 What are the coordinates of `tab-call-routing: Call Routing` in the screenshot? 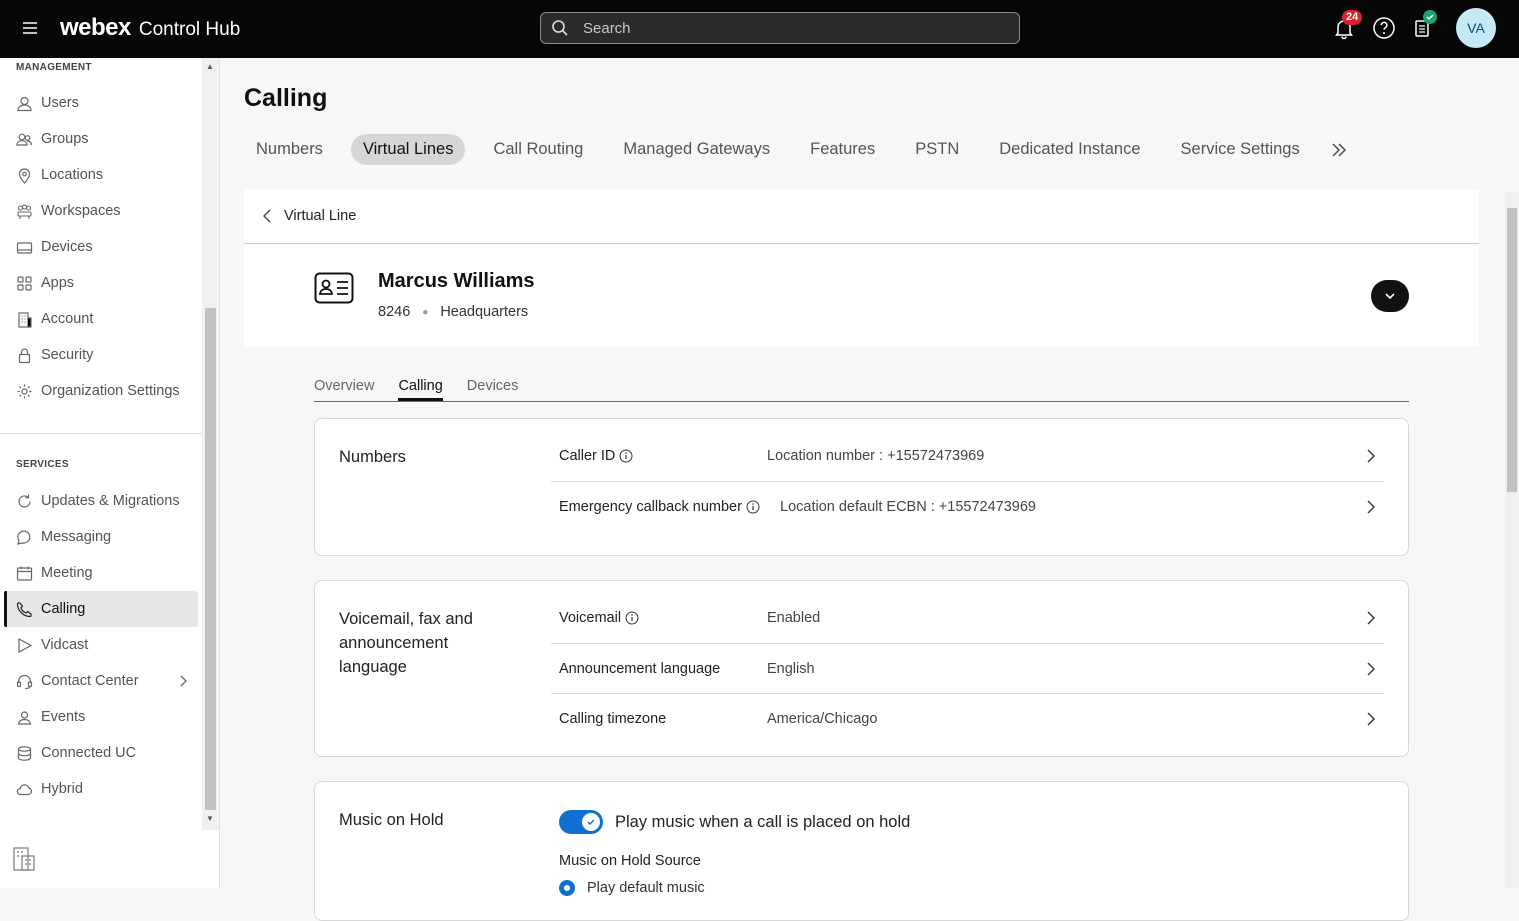 It's located at (538, 149).